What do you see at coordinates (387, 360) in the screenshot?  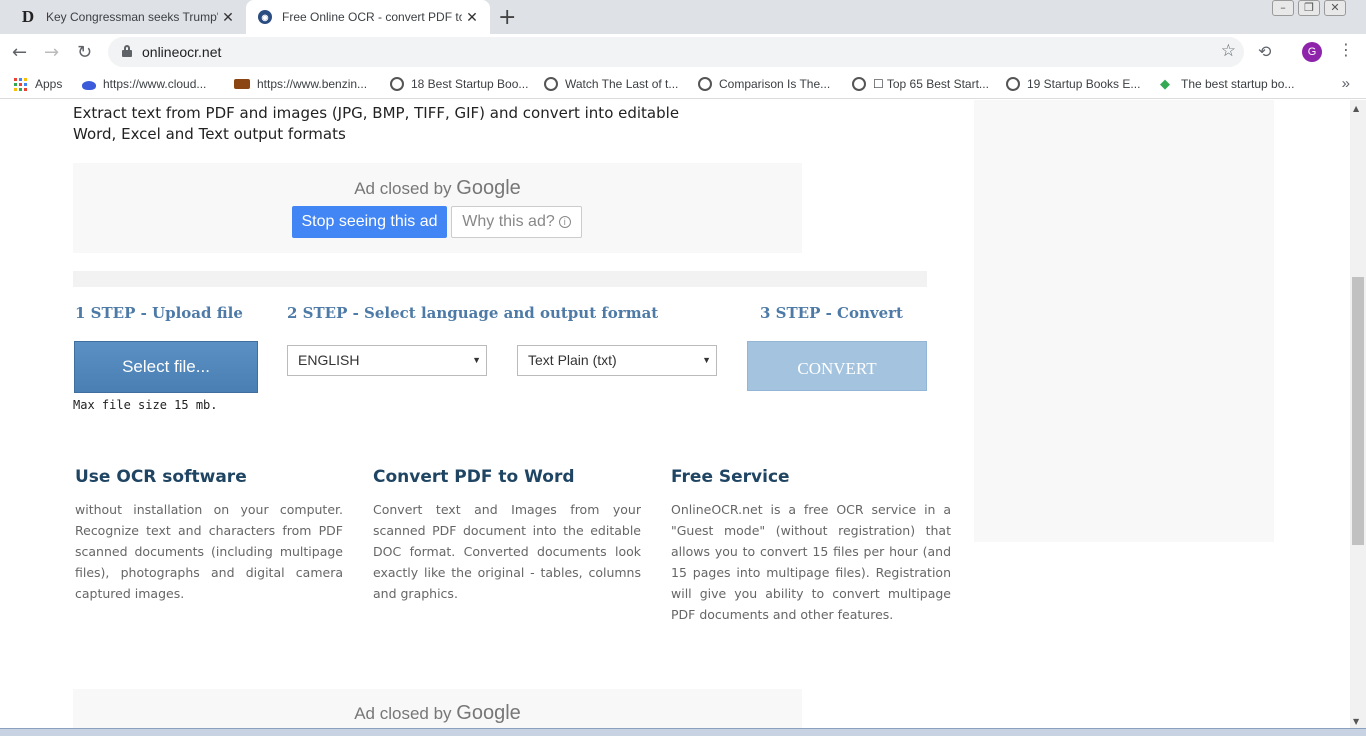 I see `language-select: ENGLISH ▼` at bounding box center [387, 360].